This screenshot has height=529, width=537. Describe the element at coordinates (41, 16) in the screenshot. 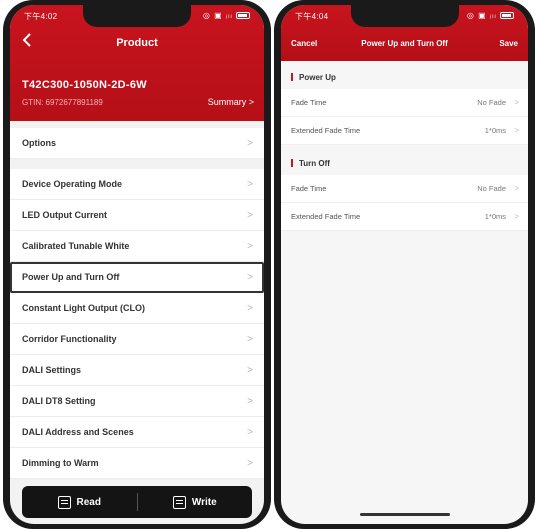

I see `status-time: 下午4:02` at that location.